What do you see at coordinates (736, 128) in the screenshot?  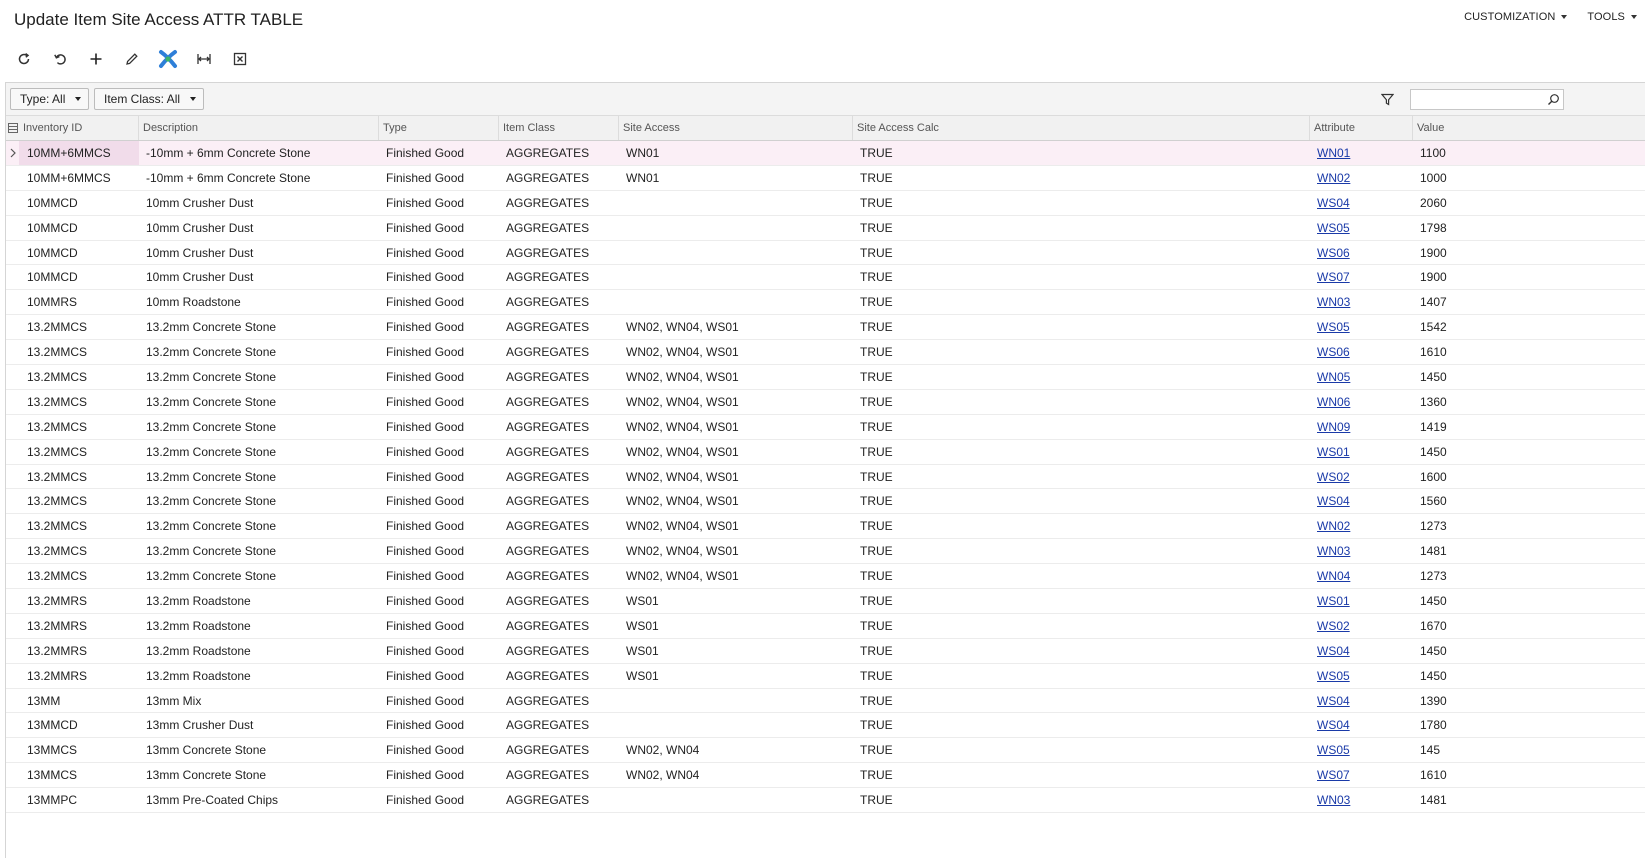 I see `column-header-site-access: Site Access` at bounding box center [736, 128].